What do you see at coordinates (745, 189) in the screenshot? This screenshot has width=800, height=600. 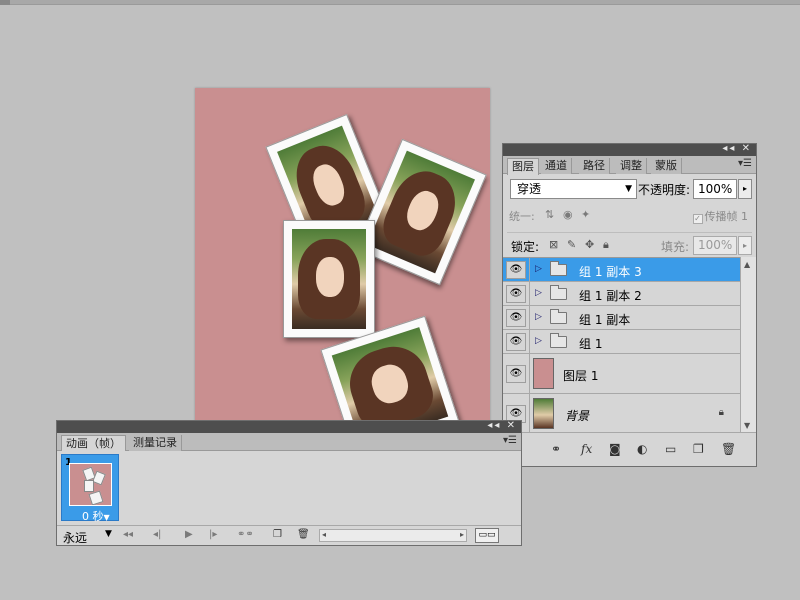 I see `opacity-slider-button: ▸` at bounding box center [745, 189].